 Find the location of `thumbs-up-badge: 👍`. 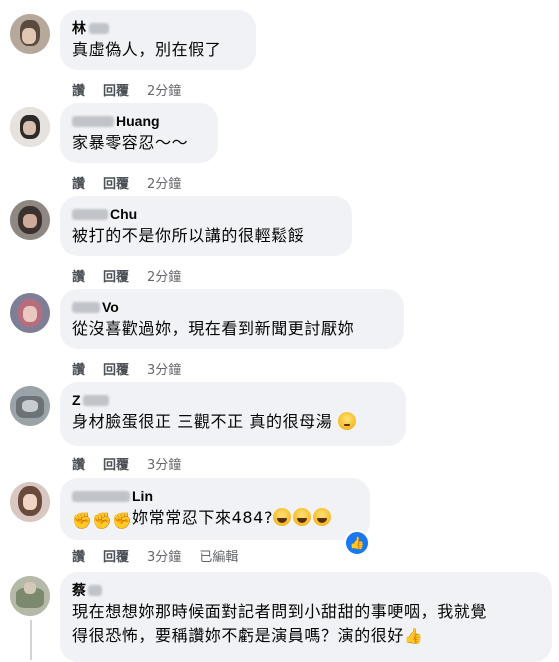

thumbs-up-badge: 👍 is located at coordinates (357, 543).